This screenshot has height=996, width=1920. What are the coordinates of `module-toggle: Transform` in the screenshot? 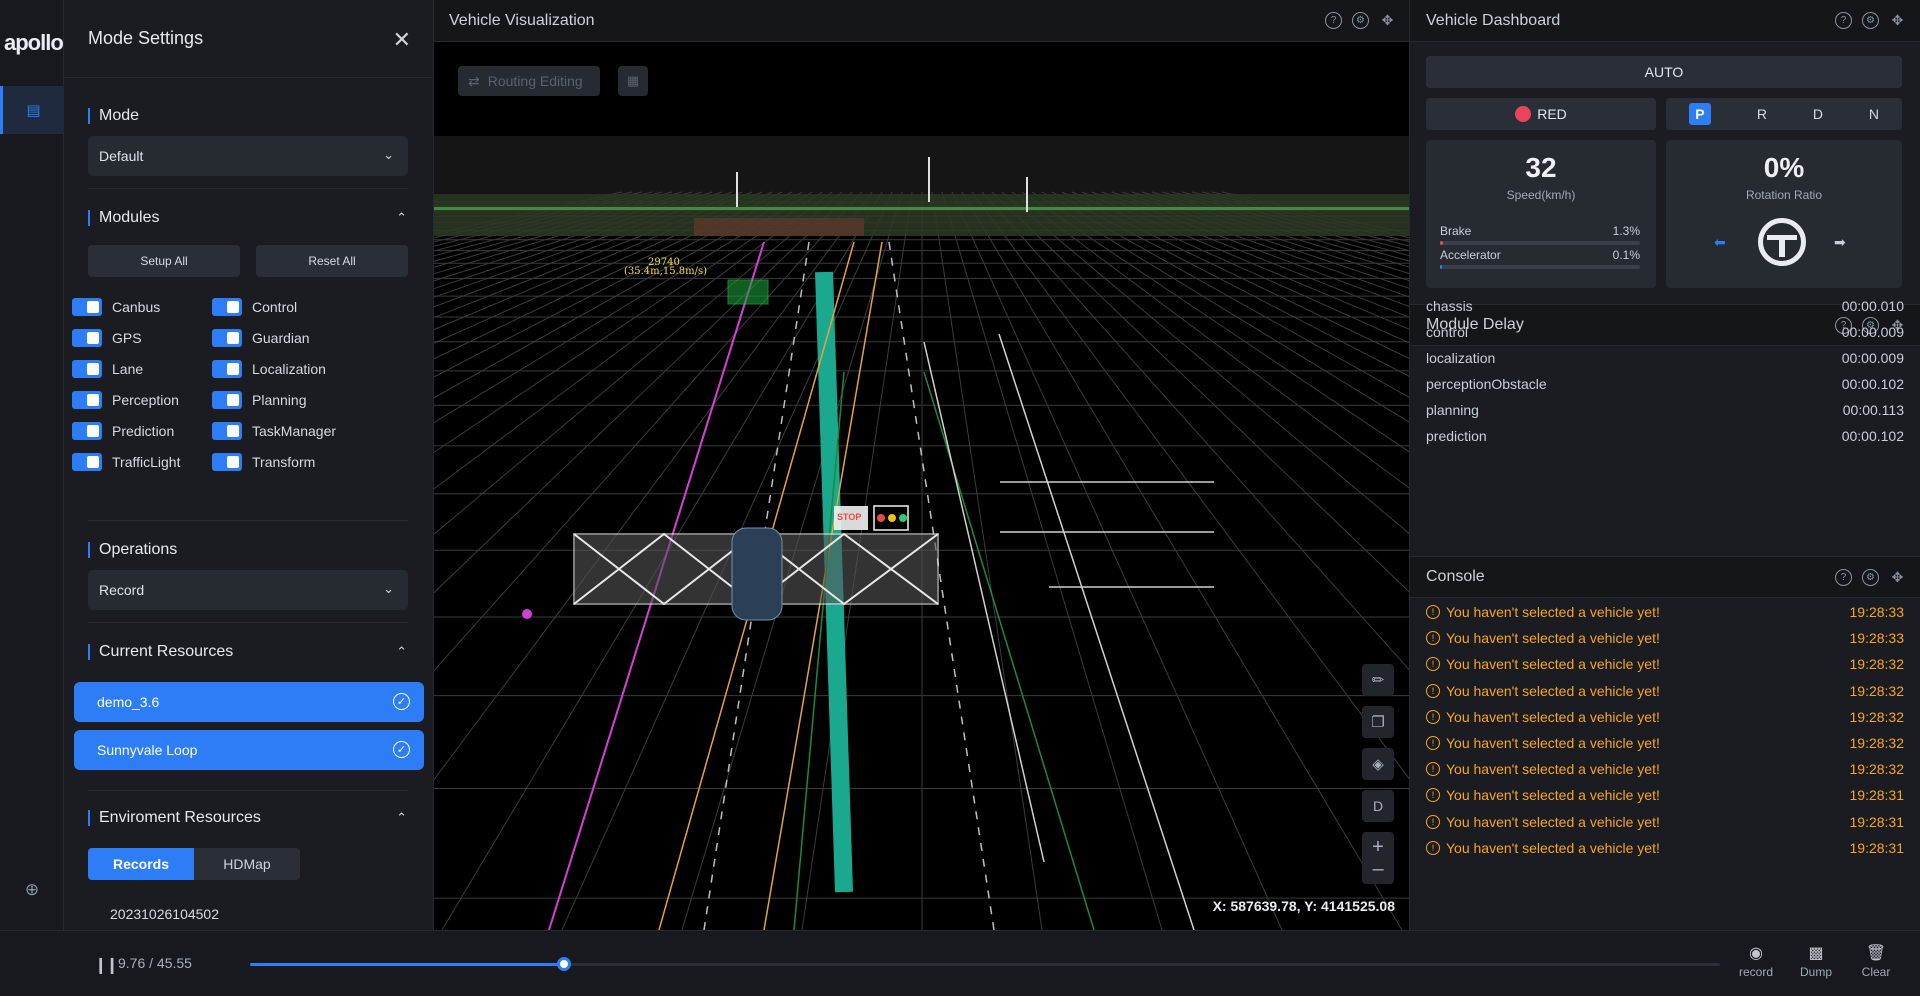 It's located at (263, 462).